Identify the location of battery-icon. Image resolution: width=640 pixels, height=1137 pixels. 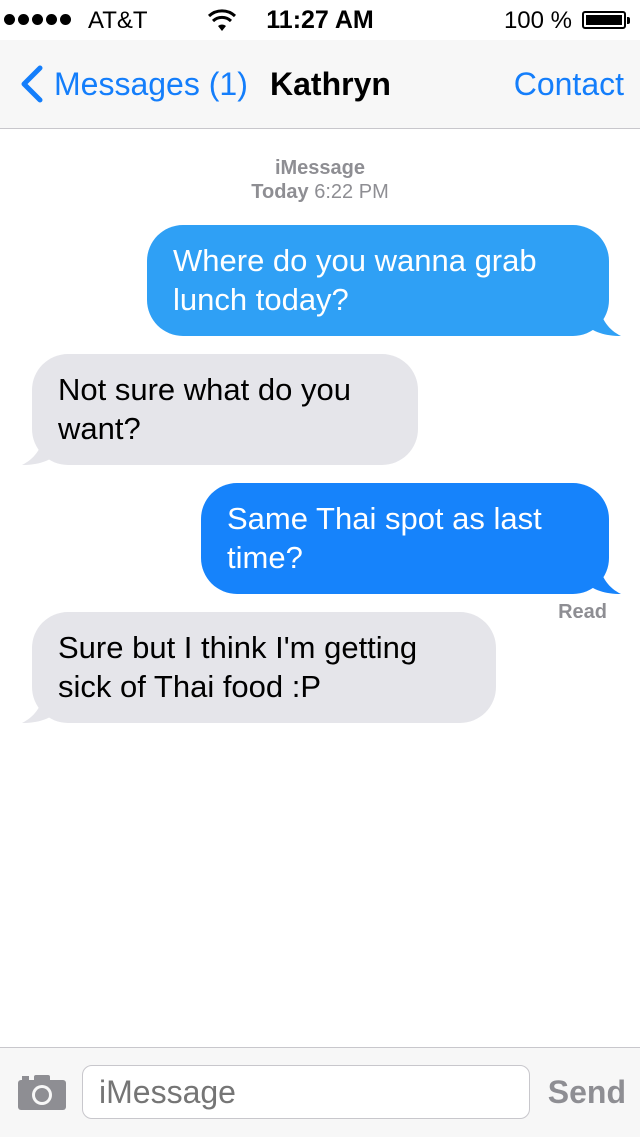
(606, 20).